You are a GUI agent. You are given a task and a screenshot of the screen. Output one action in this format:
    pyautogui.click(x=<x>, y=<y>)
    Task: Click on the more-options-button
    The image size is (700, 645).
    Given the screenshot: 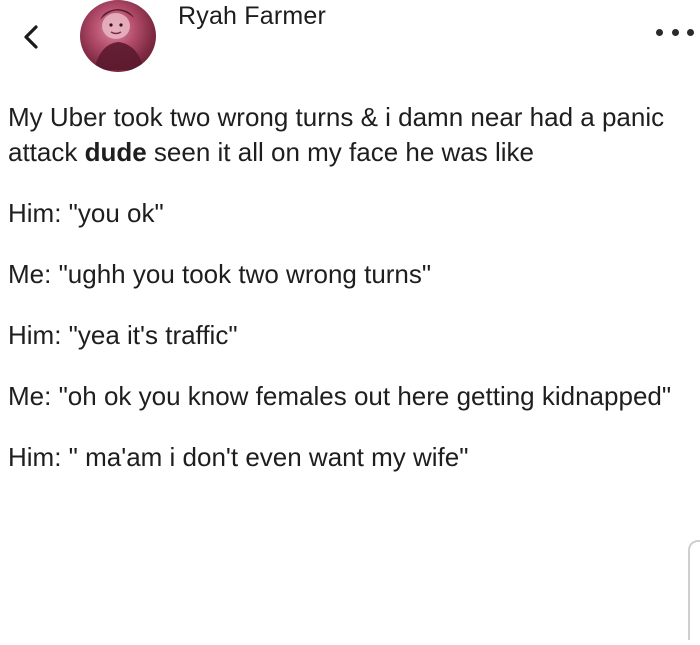 What is the action you would take?
    pyautogui.click(x=675, y=32)
    